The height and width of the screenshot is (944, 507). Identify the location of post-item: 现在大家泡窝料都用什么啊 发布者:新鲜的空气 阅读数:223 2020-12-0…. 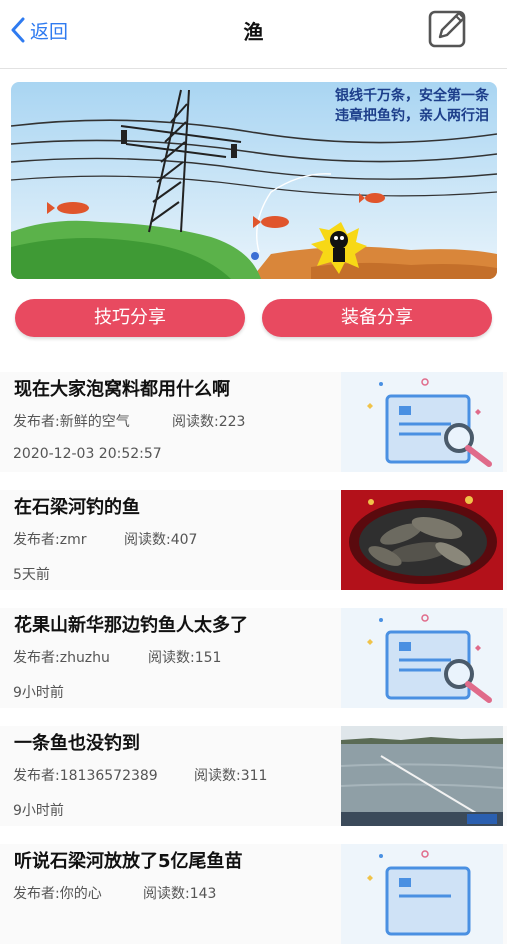
(253, 422).